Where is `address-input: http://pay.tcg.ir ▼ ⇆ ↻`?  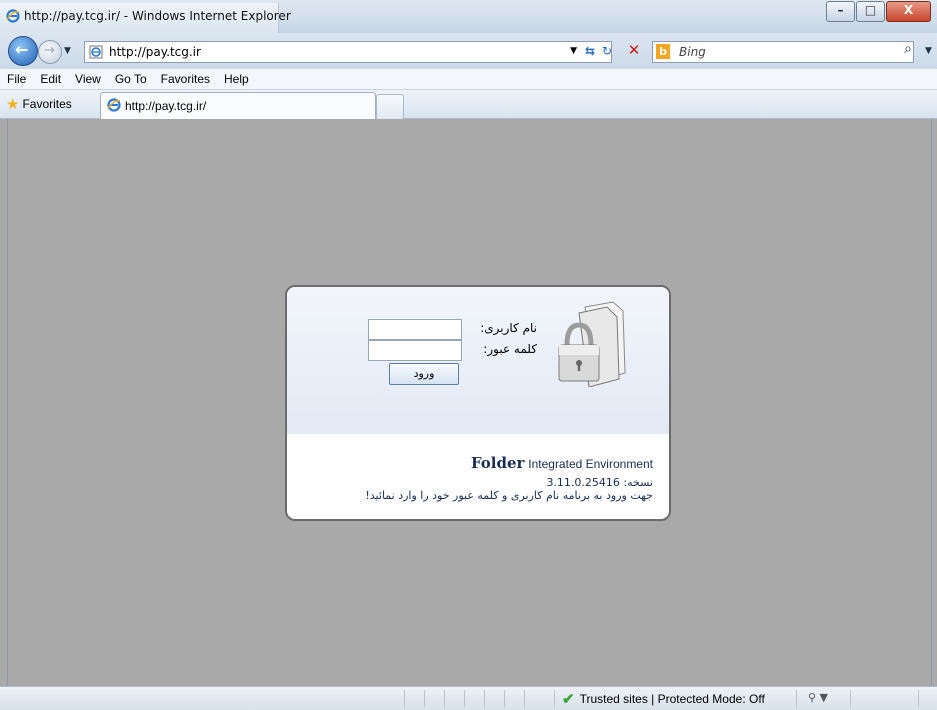 address-input: http://pay.tcg.ir ▼ ⇆ ↻ is located at coordinates (348, 52).